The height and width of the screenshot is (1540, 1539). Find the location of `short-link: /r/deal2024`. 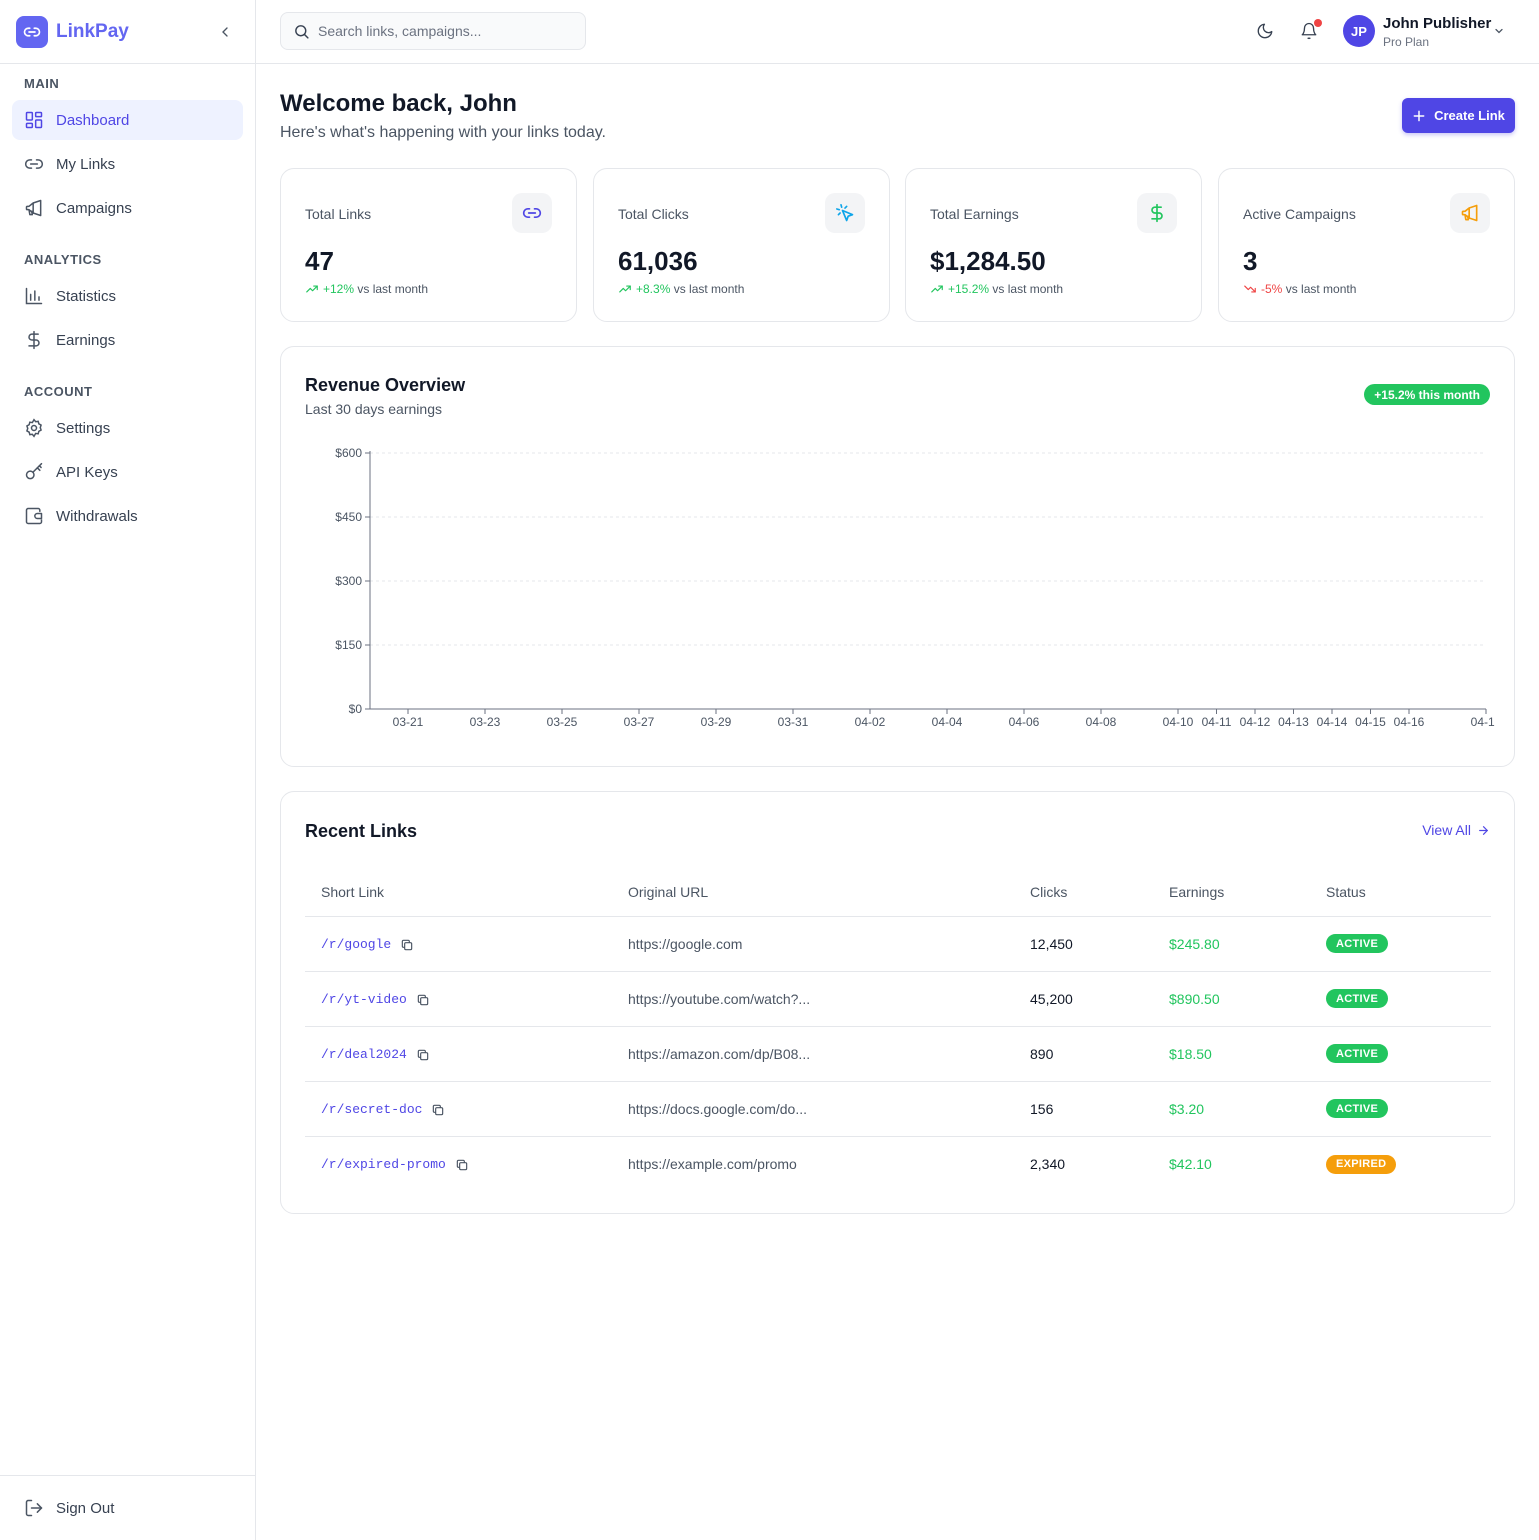

short-link: /r/deal2024 is located at coordinates (364, 1054).